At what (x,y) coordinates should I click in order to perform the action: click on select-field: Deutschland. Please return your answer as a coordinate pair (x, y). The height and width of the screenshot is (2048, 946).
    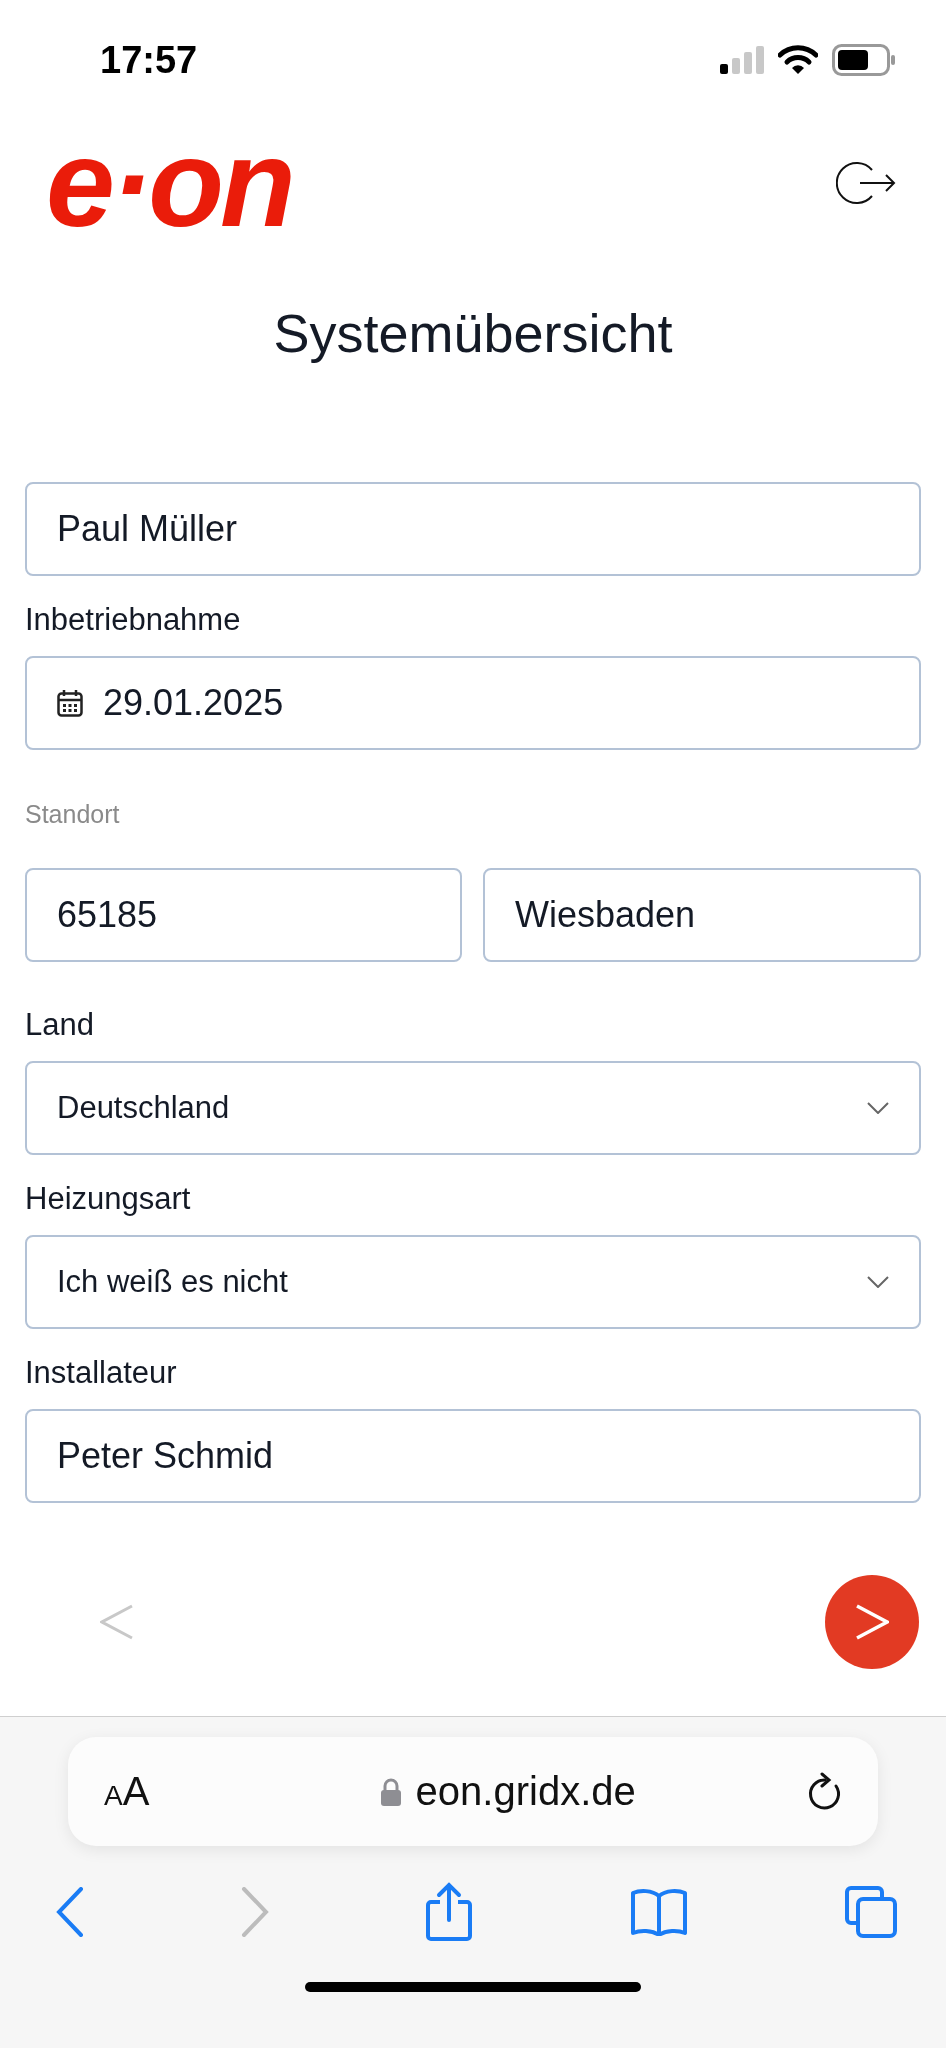
    Looking at the image, I should click on (473, 1108).